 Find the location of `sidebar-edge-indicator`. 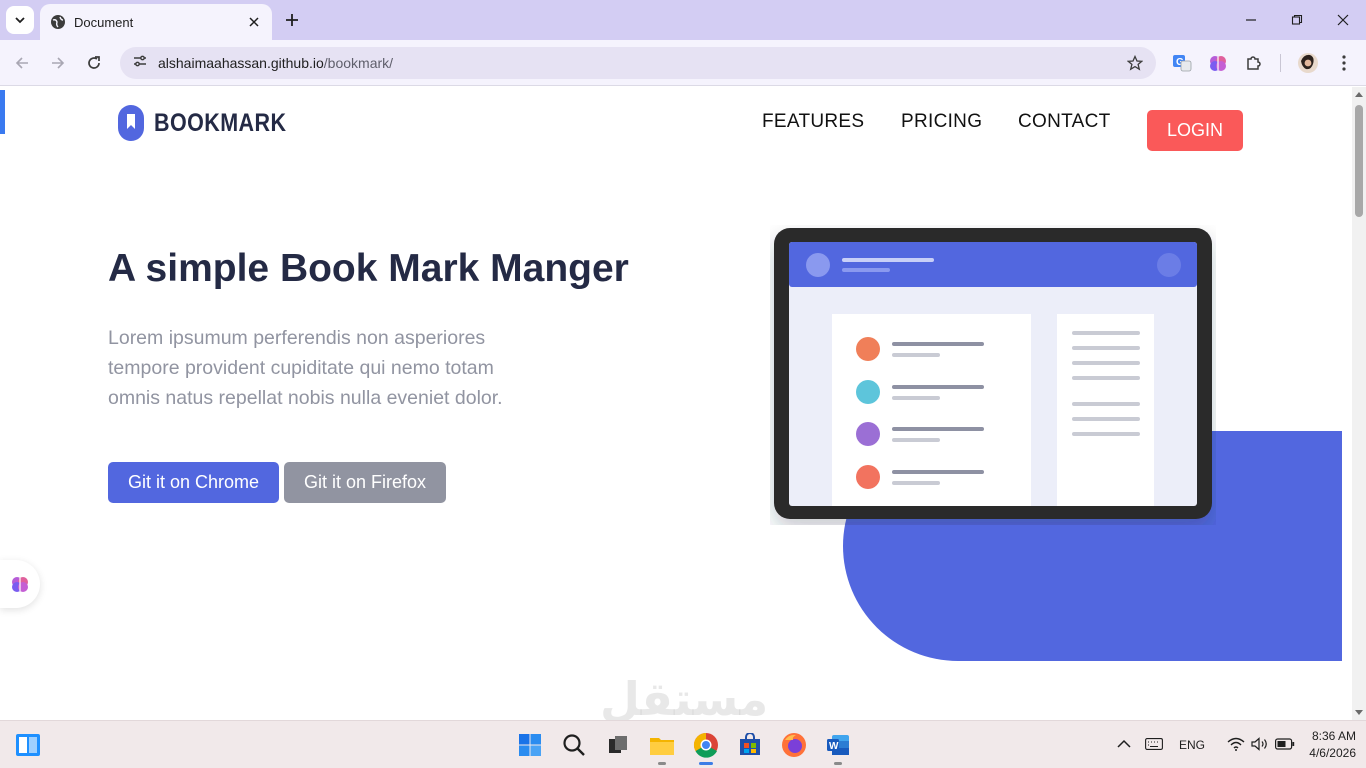

sidebar-edge-indicator is located at coordinates (2, 112).